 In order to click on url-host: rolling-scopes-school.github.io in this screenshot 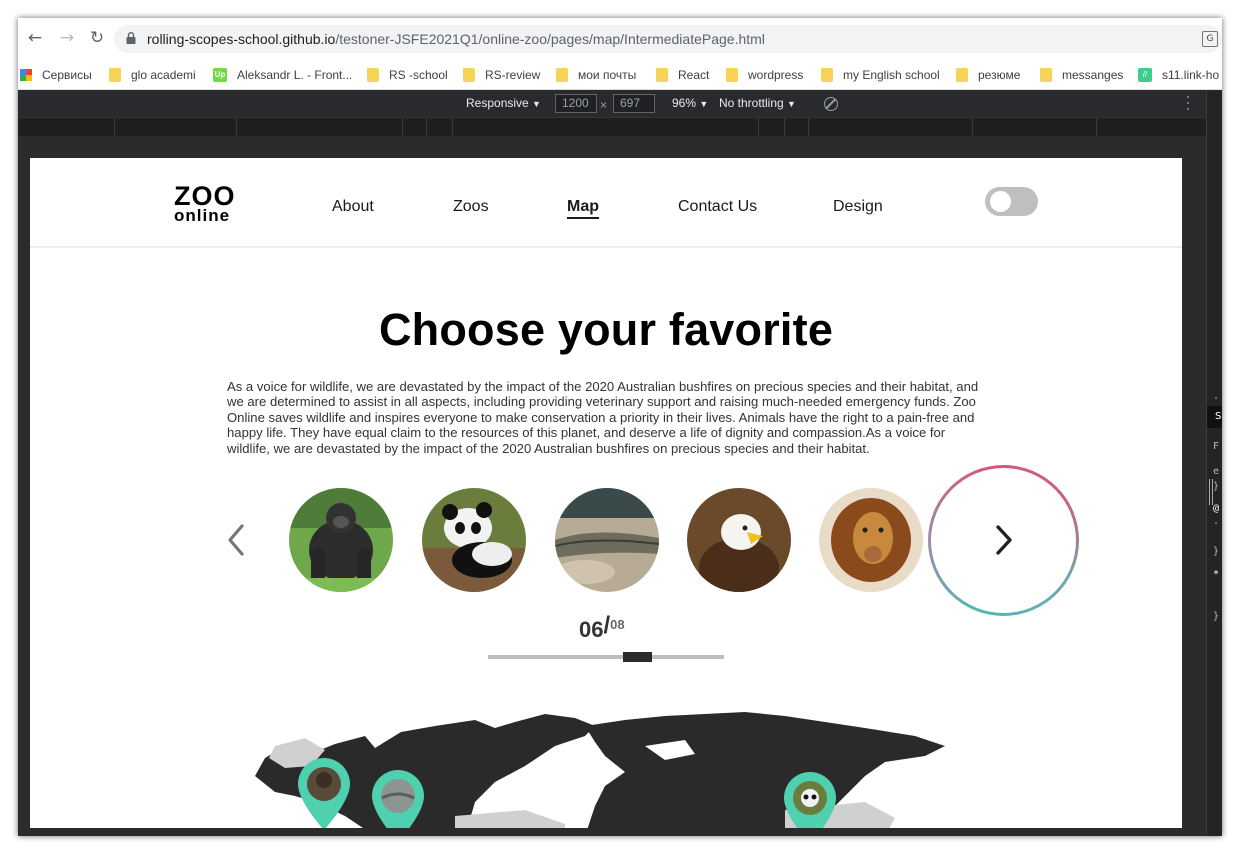, I will do `click(241, 39)`.